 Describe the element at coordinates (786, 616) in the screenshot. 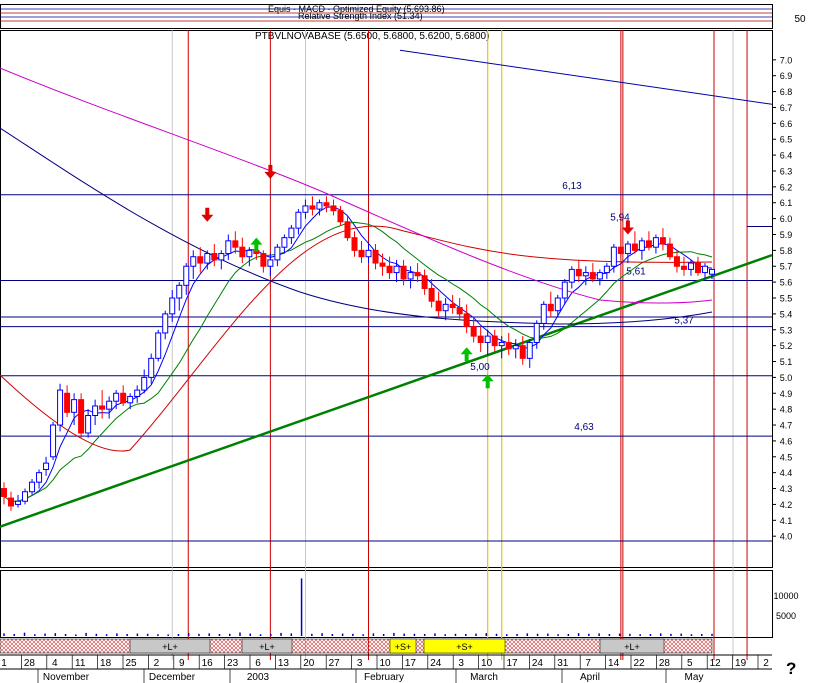

I see `volume-tick-label: 5000` at that location.